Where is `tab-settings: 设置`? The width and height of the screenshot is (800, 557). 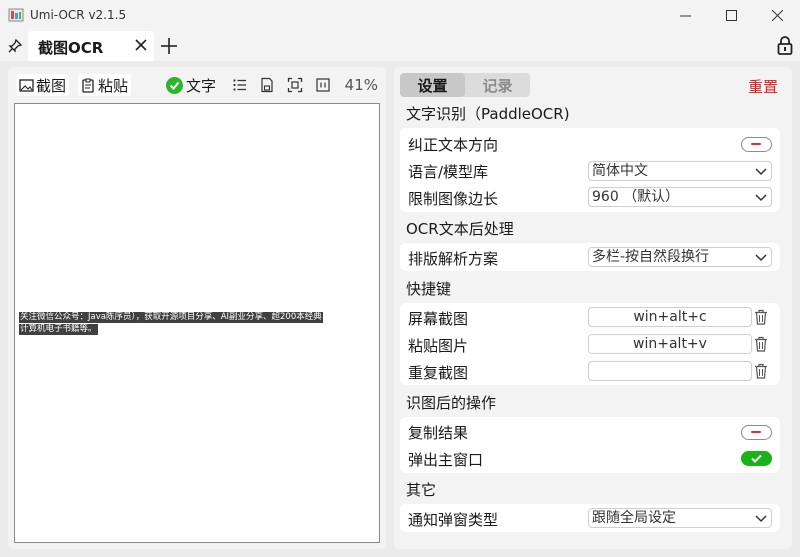
tab-settings: 设置 is located at coordinates (432, 85).